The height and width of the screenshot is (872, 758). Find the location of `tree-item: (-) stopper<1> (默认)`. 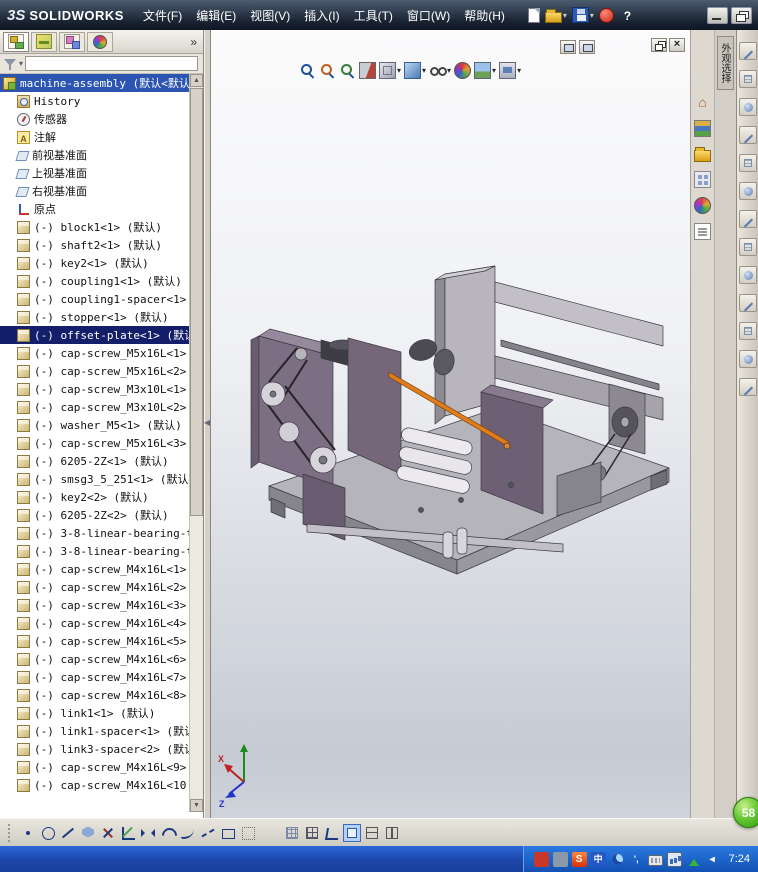

tree-item: (-) stopper<1> (默认) is located at coordinates (94, 317).